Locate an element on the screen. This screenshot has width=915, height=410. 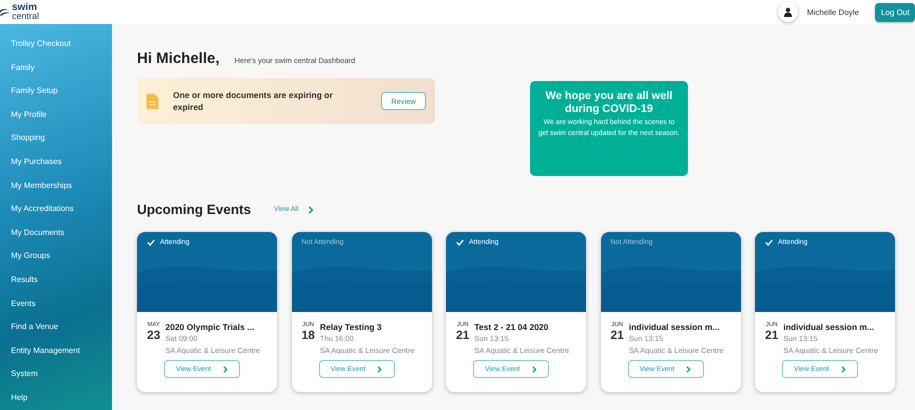
sidebar-item: Trolley Checkout is located at coordinates (56, 44).